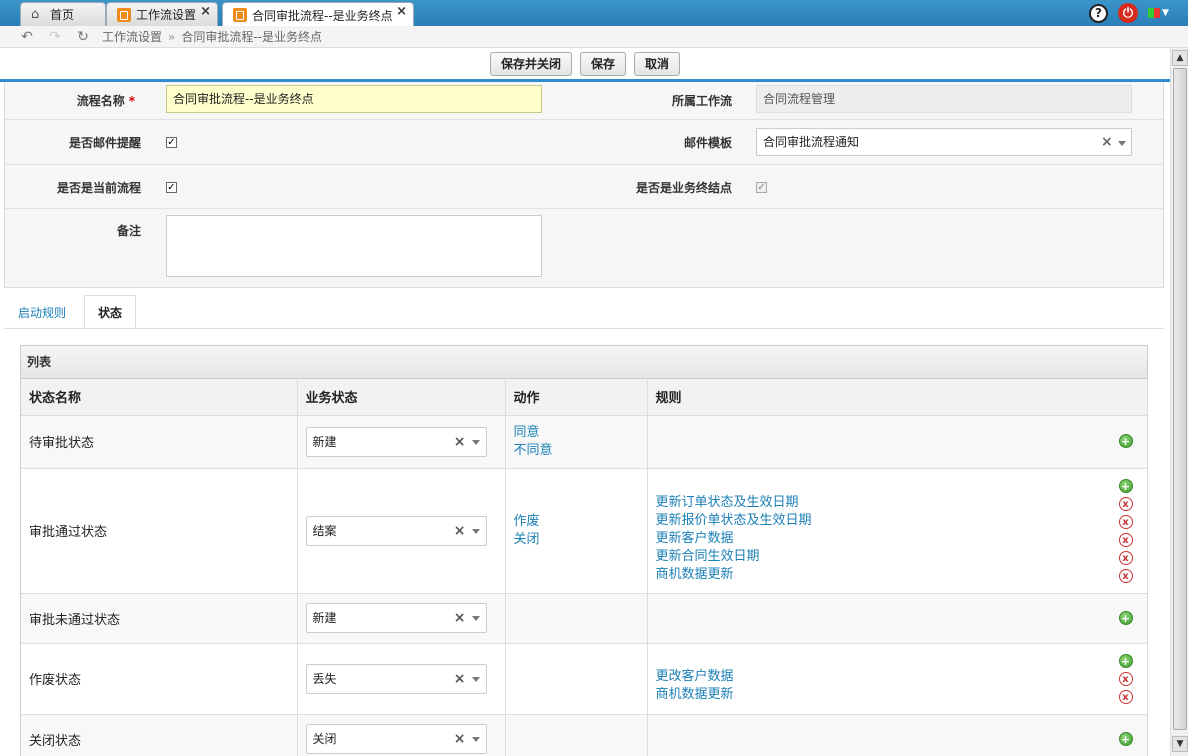 The height and width of the screenshot is (756, 1188). Describe the element at coordinates (944, 99) in the screenshot. I see `workflow-field: 合同流程管理` at that location.